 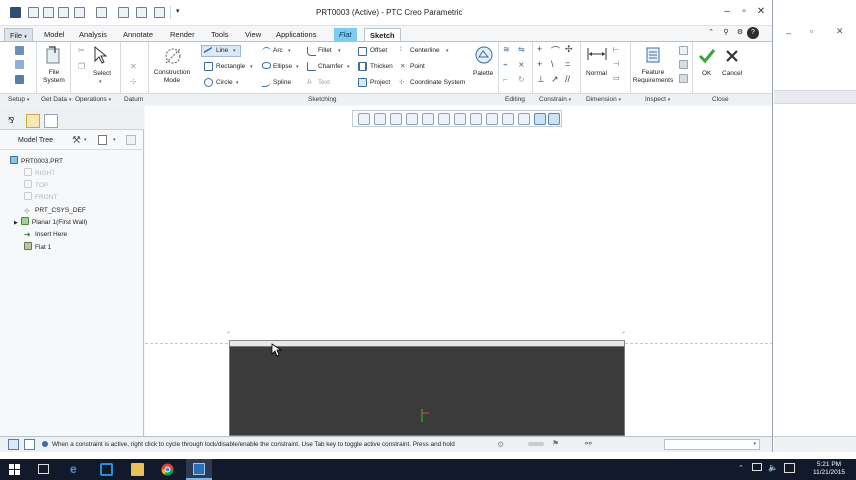 What do you see at coordinates (43, 469) in the screenshot?
I see `task-view-icon` at bounding box center [43, 469].